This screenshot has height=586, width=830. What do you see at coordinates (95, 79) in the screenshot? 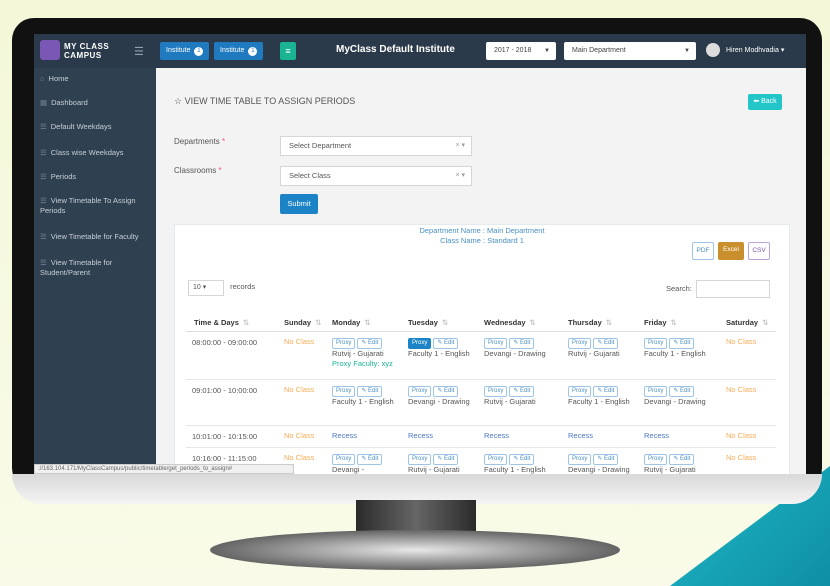
I see `sidebar-item-home: ⌂ Home` at bounding box center [95, 79].